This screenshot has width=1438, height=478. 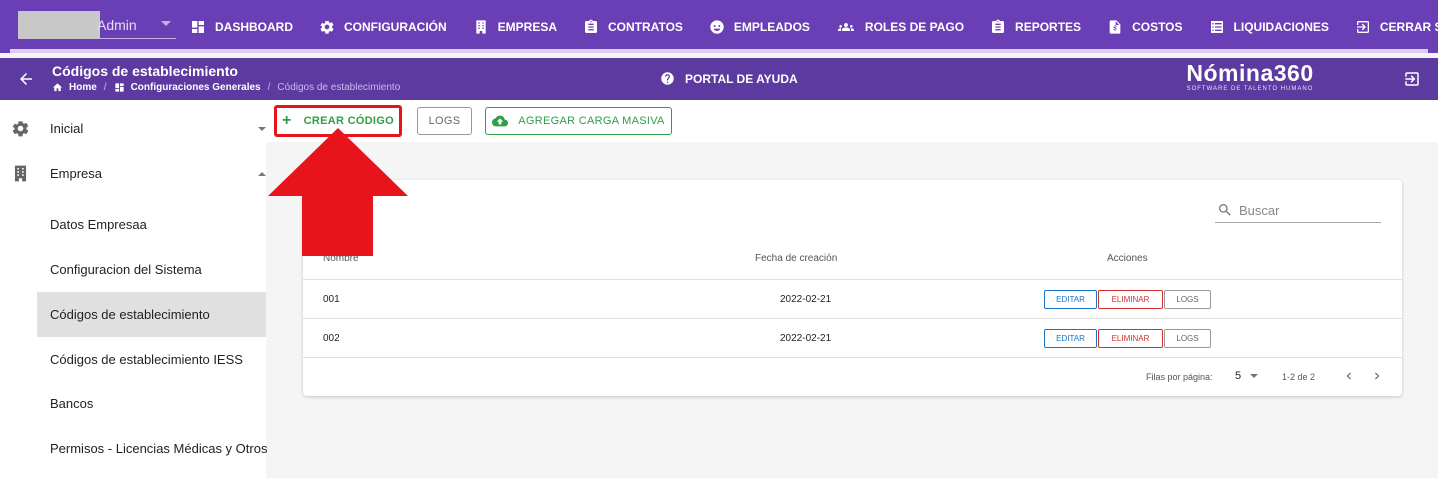 What do you see at coordinates (845, 26) in the screenshot?
I see `group-icon` at bounding box center [845, 26].